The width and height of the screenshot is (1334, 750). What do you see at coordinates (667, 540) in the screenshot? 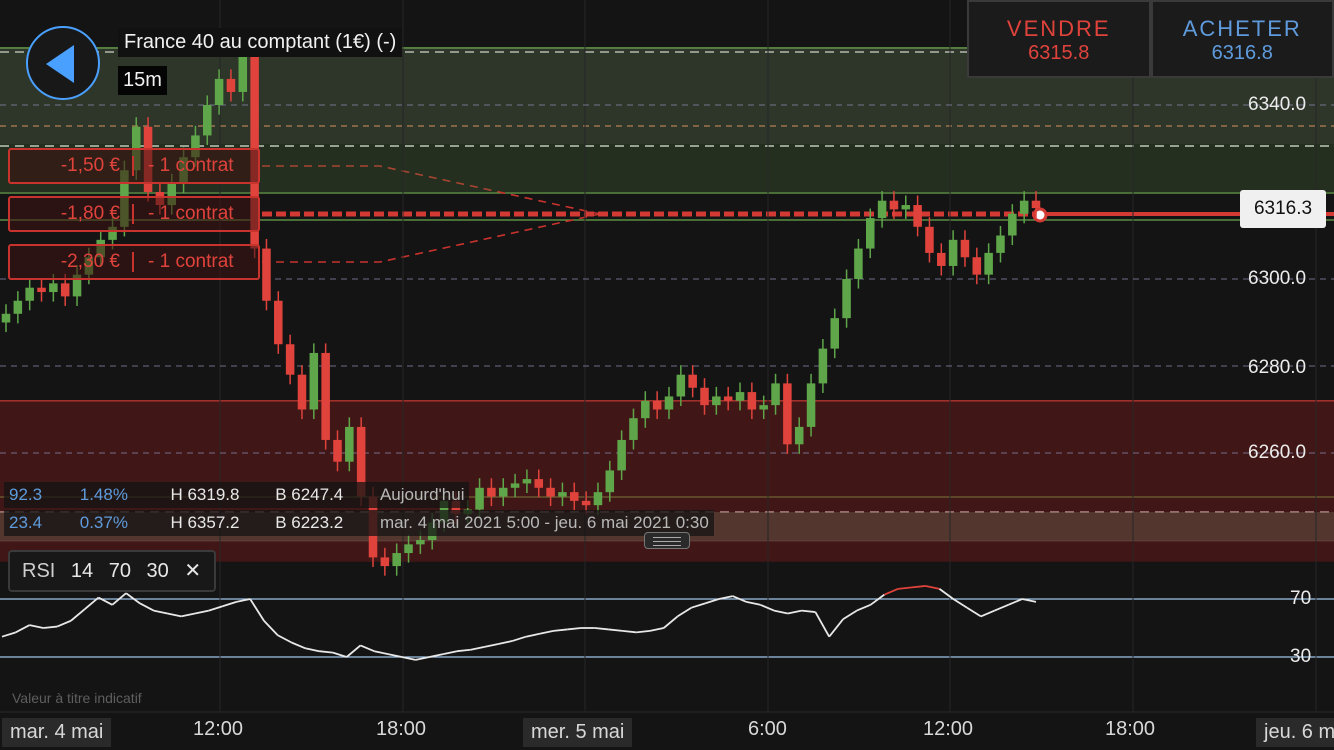
I see `panel-resize-handle` at bounding box center [667, 540].